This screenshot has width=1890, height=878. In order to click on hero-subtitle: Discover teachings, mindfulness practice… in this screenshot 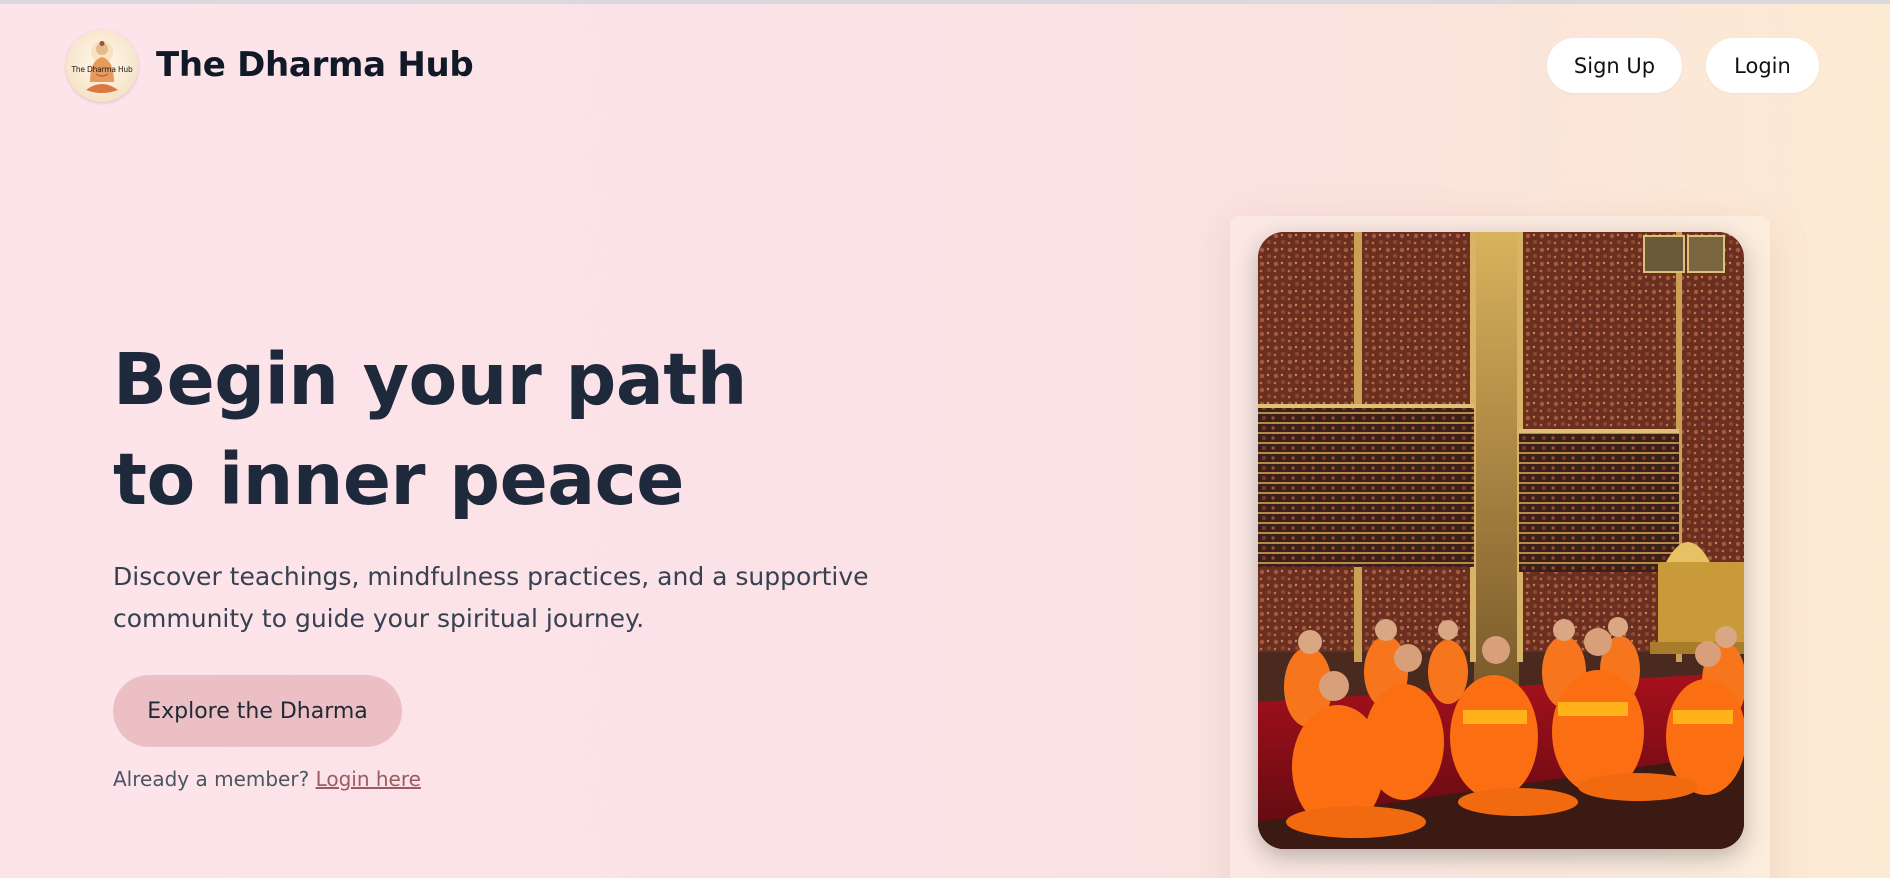, I will do `click(491, 597)`.